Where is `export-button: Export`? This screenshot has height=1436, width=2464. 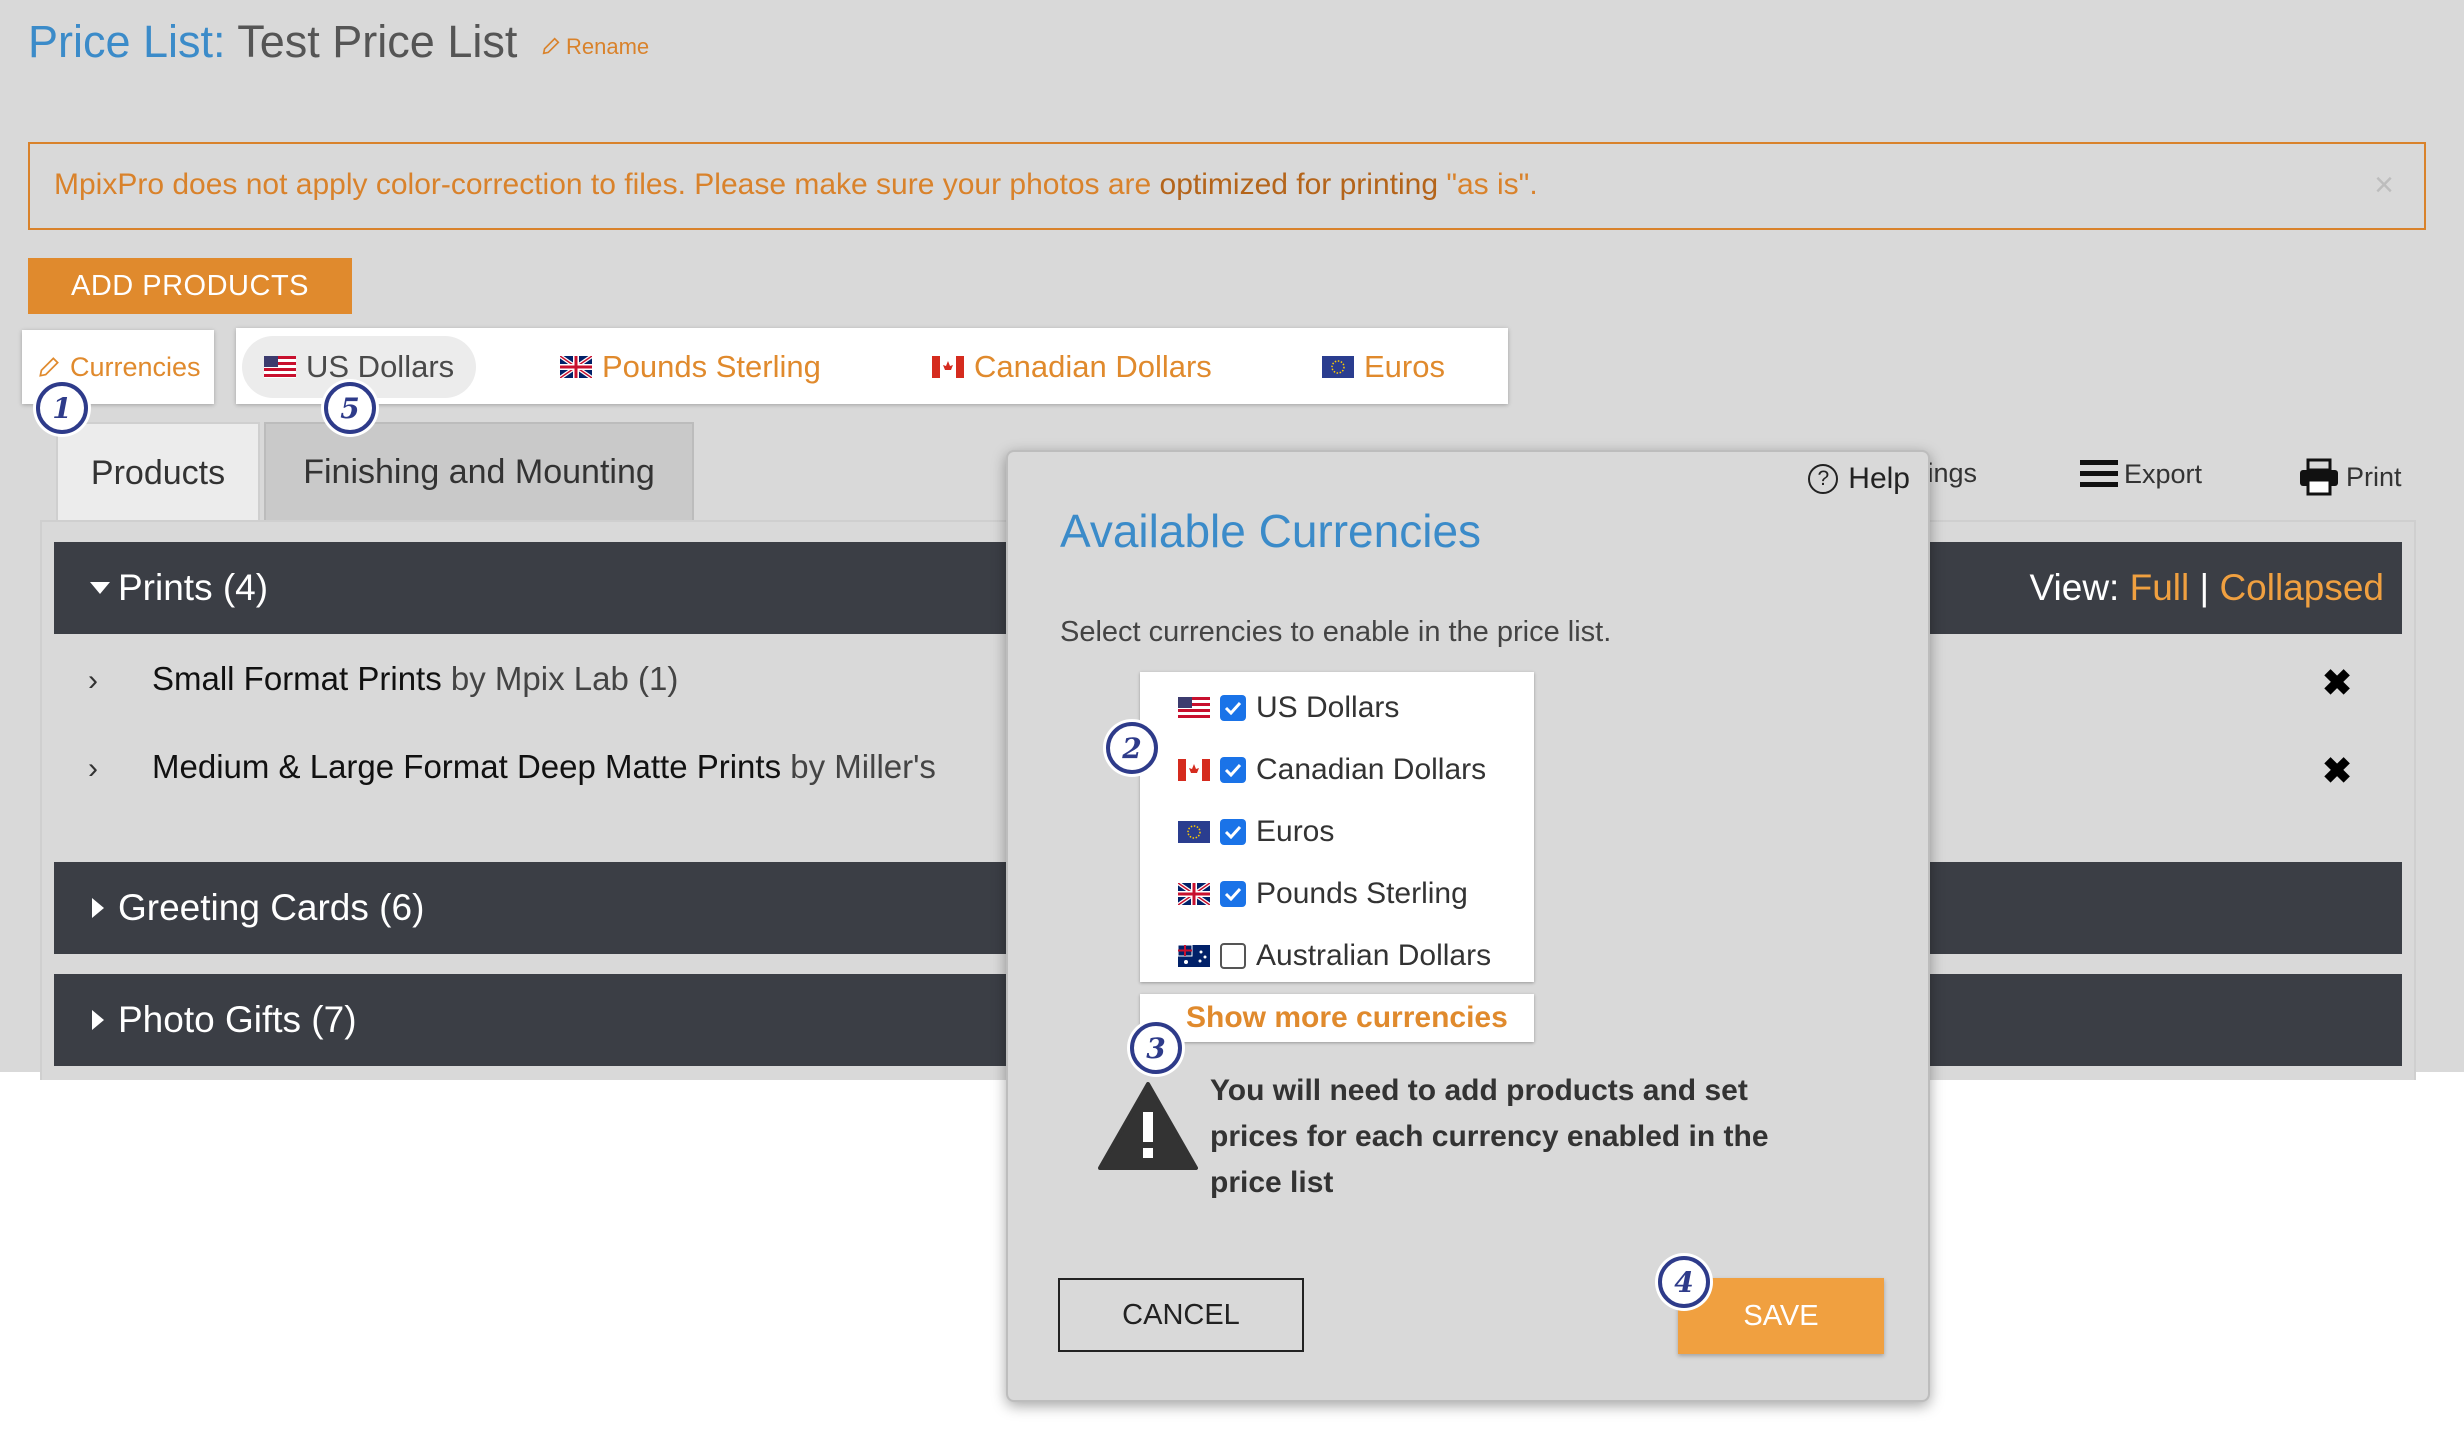 export-button: Export is located at coordinates (2141, 474).